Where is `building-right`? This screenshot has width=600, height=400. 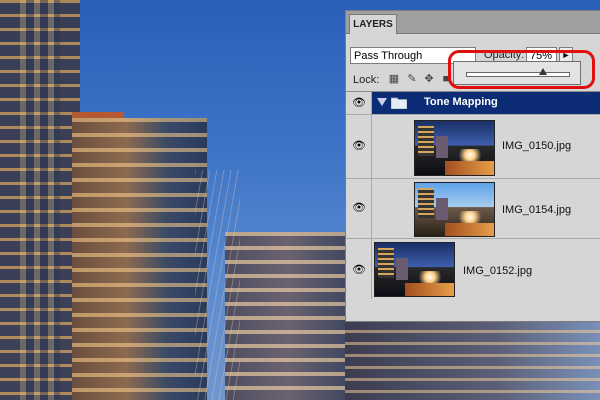 building-right is located at coordinates (287, 316).